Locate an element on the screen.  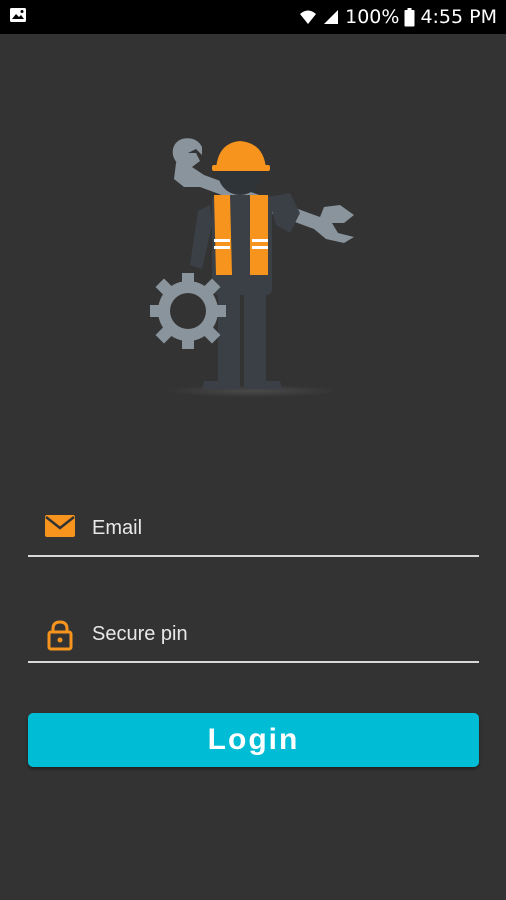
pin-field is located at coordinates (253, 637).